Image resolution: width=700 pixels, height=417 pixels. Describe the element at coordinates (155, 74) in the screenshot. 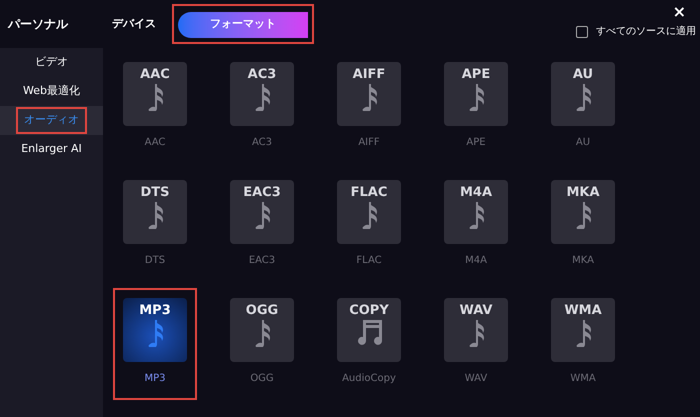

I see `format-name: AAC` at that location.